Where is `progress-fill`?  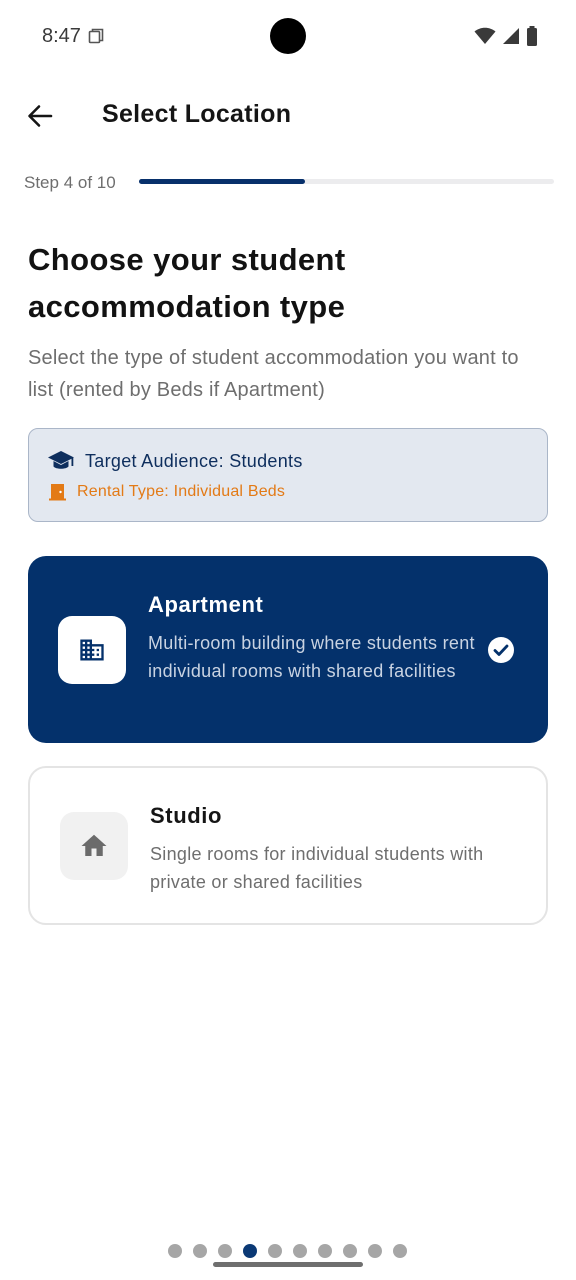
progress-fill is located at coordinates (222, 181).